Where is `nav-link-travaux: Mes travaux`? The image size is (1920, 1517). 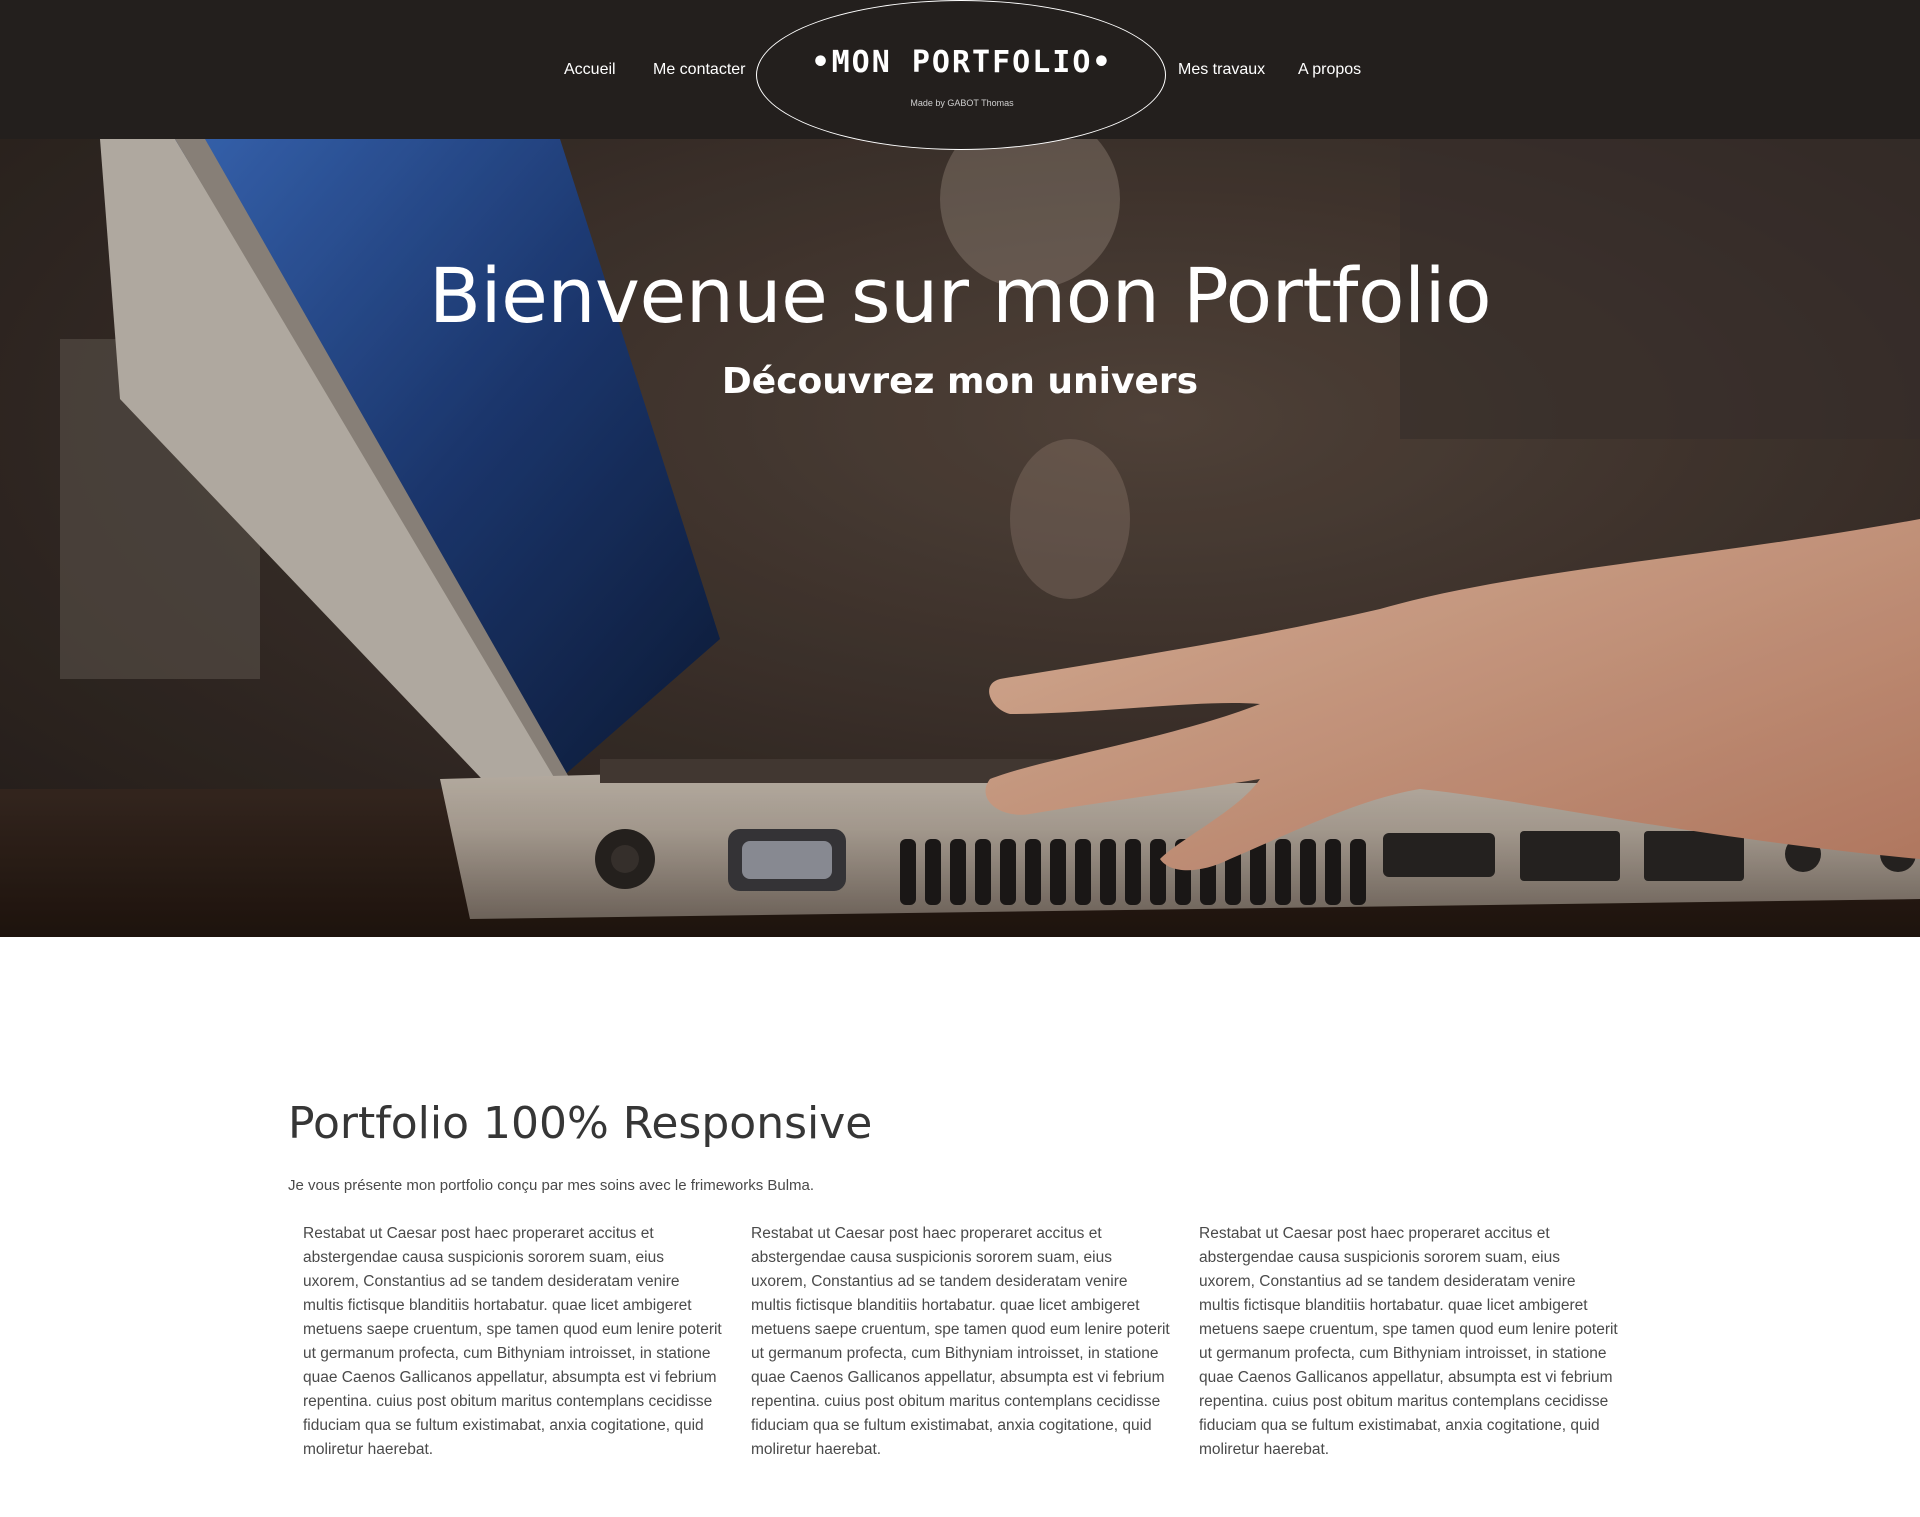
nav-link-travaux: Mes travaux is located at coordinates (1221, 70).